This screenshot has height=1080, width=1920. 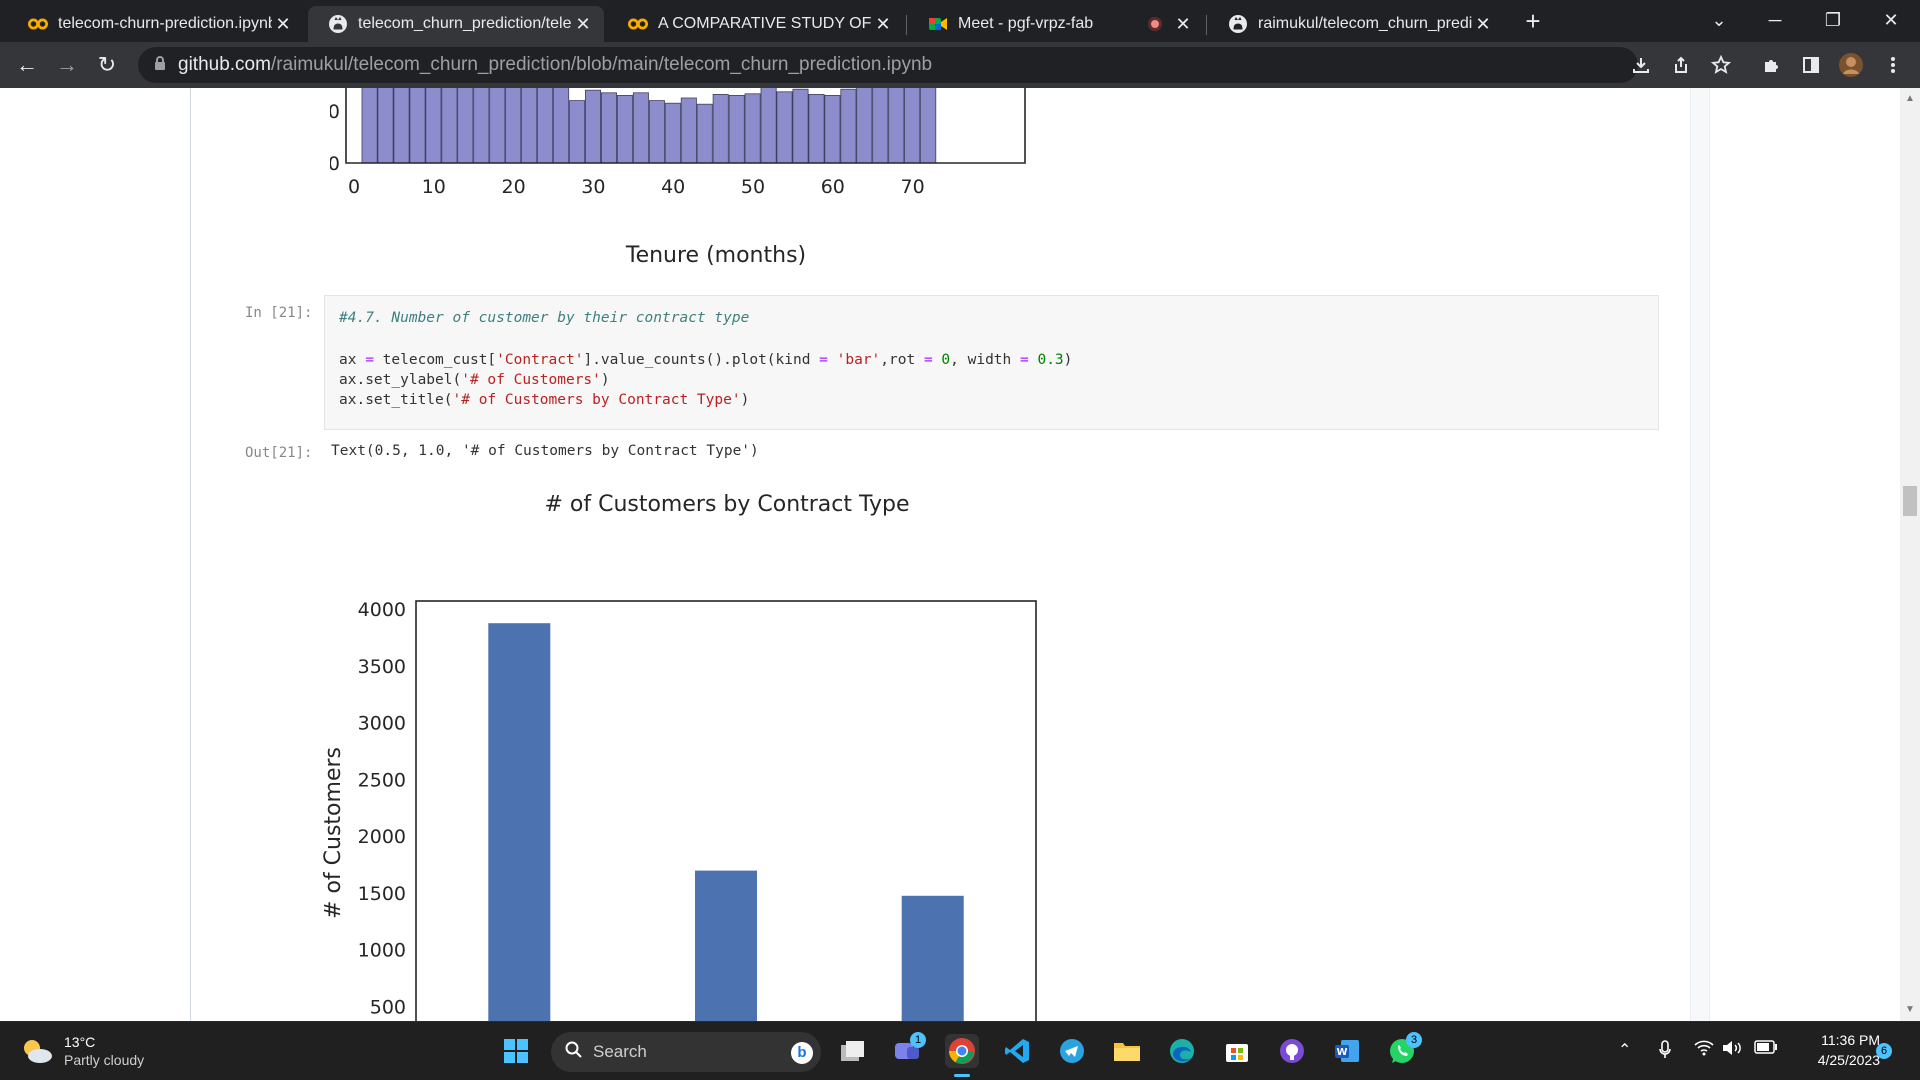 What do you see at coordinates (833, 187) in the screenshot?
I see `histogram-x-tick: 60` at bounding box center [833, 187].